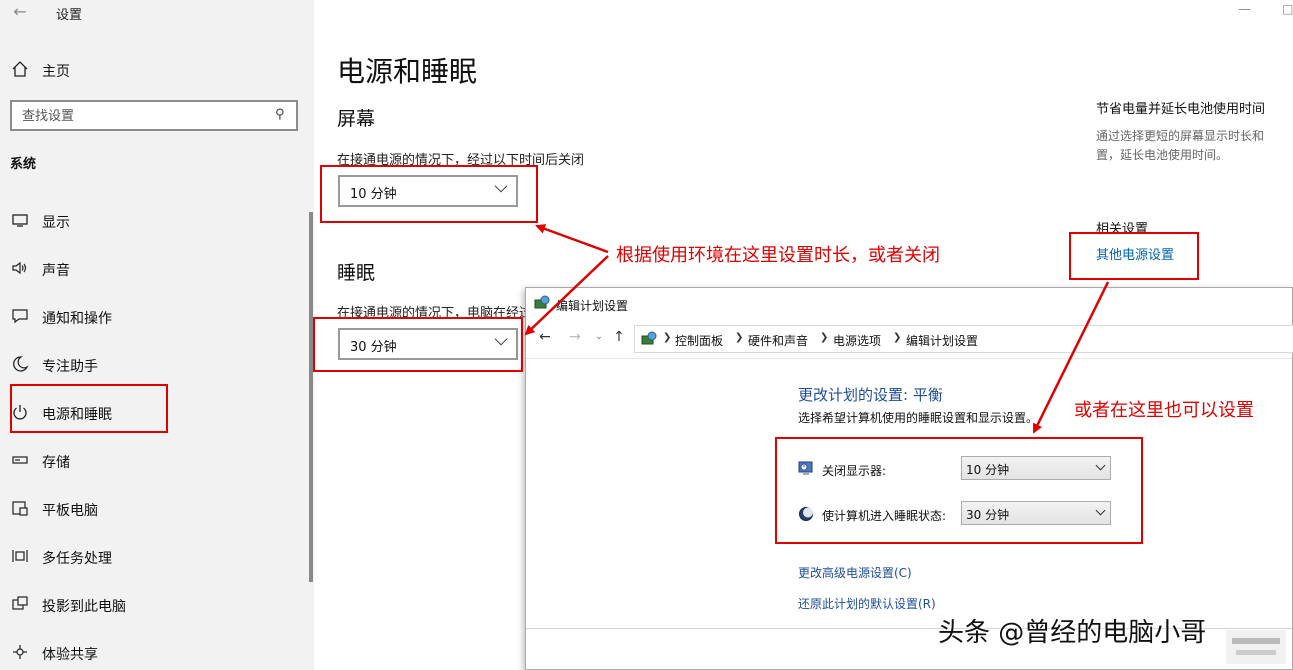 This screenshot has width=1293, height=670. What do you see at coordinates (20, 461) in the screenshot?
I see `storage-icon` at bounding box center [20, 461].